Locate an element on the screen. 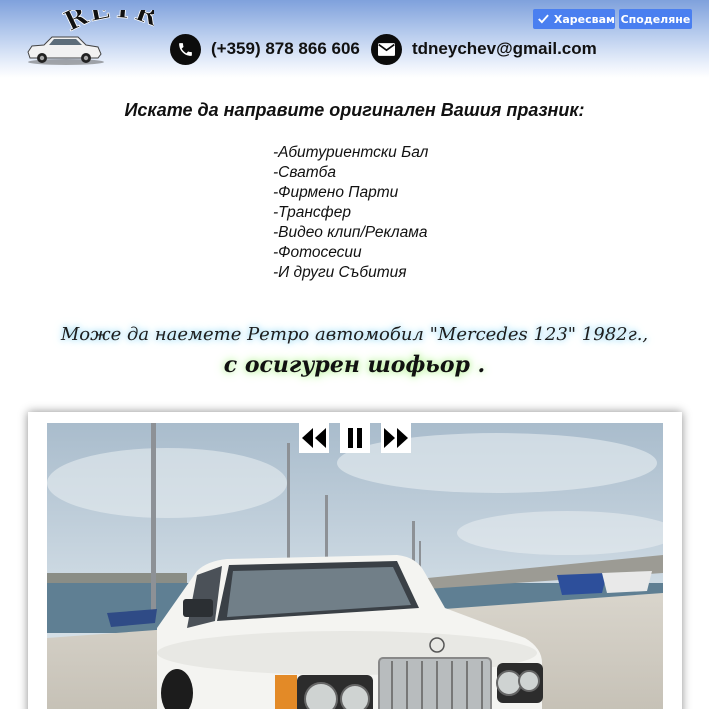 The image size is (709, 709). slideshow-next-button is located at coordinates (396, 438).